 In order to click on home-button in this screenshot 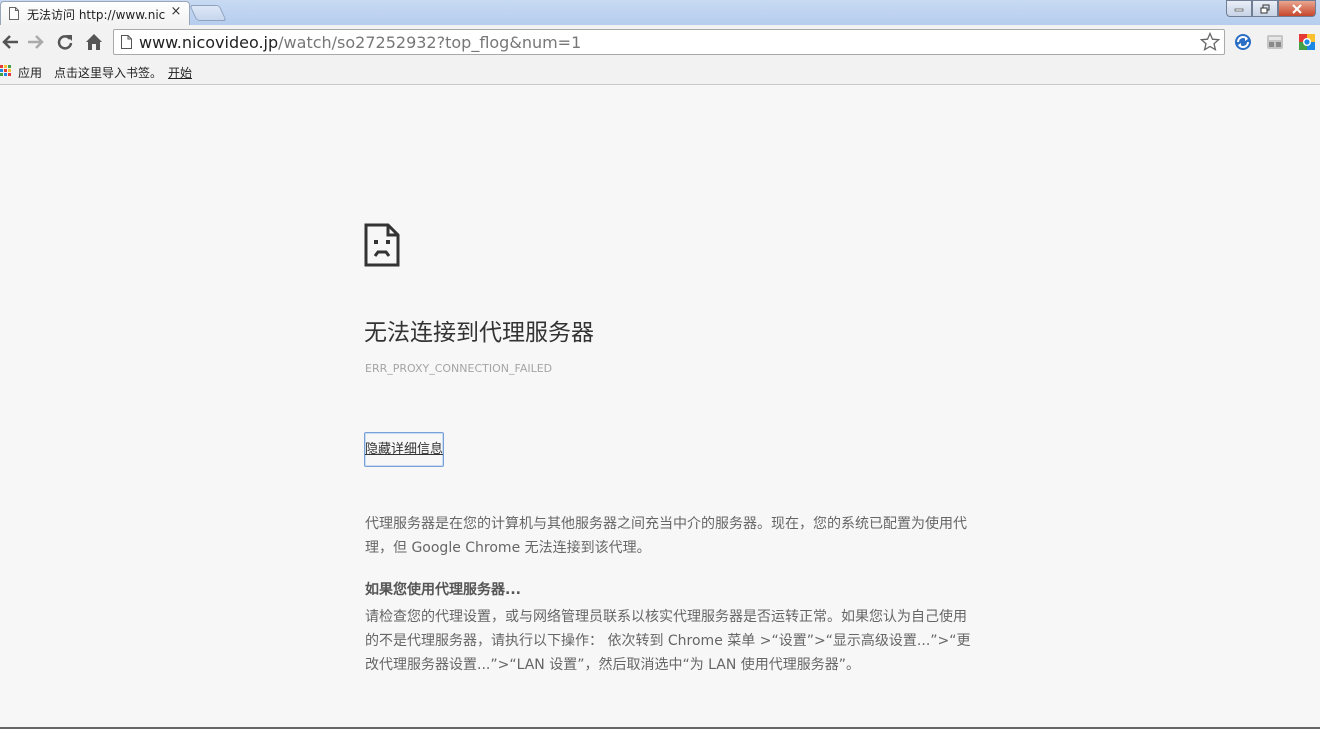, I will do `click(94, 42)`.